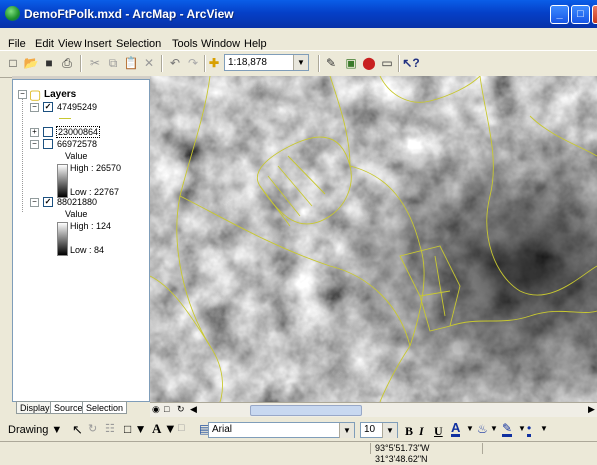 This screenshot has width=597, height=465. I want to click on layer-name-23000864: 23000864, so click(78, 132).